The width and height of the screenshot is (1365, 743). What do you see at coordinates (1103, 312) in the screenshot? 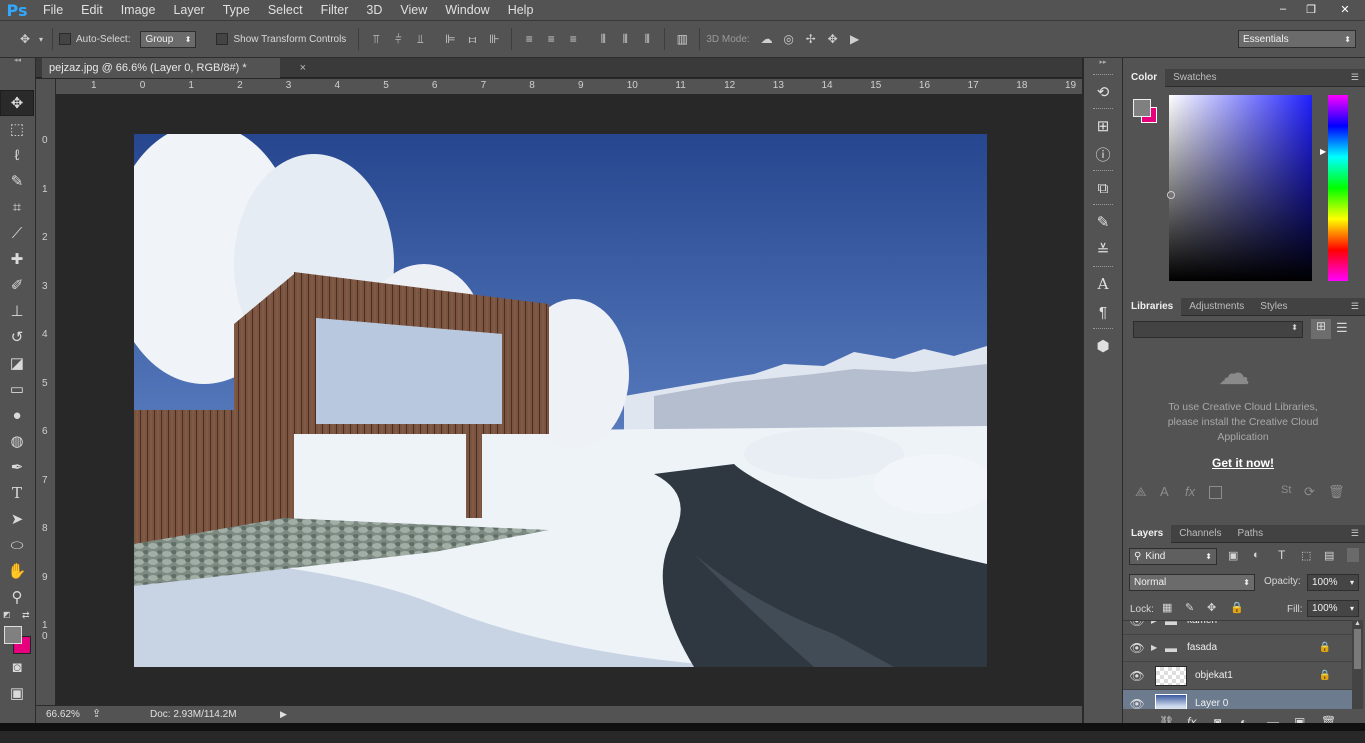
I see `paragraph-icon: ¶` at bounding box center [1103, 312].